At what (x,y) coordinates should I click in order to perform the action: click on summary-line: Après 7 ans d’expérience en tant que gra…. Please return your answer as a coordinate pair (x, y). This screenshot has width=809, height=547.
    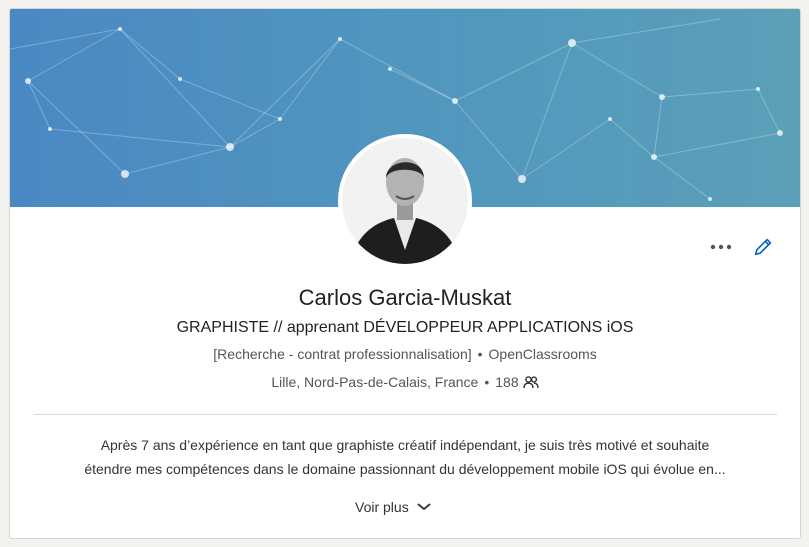
    Looking at the image, I should click on (405, 445).